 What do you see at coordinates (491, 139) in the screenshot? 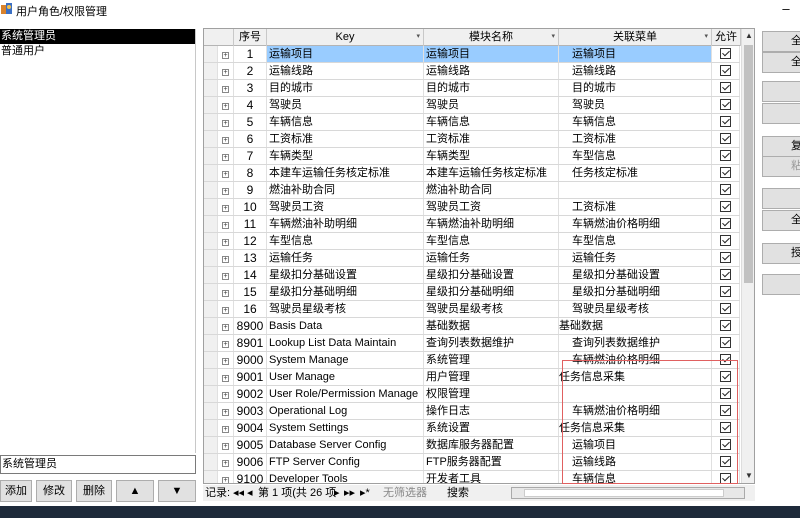
I see `cell-module: 工资标准` at bounding box center [491, 139].